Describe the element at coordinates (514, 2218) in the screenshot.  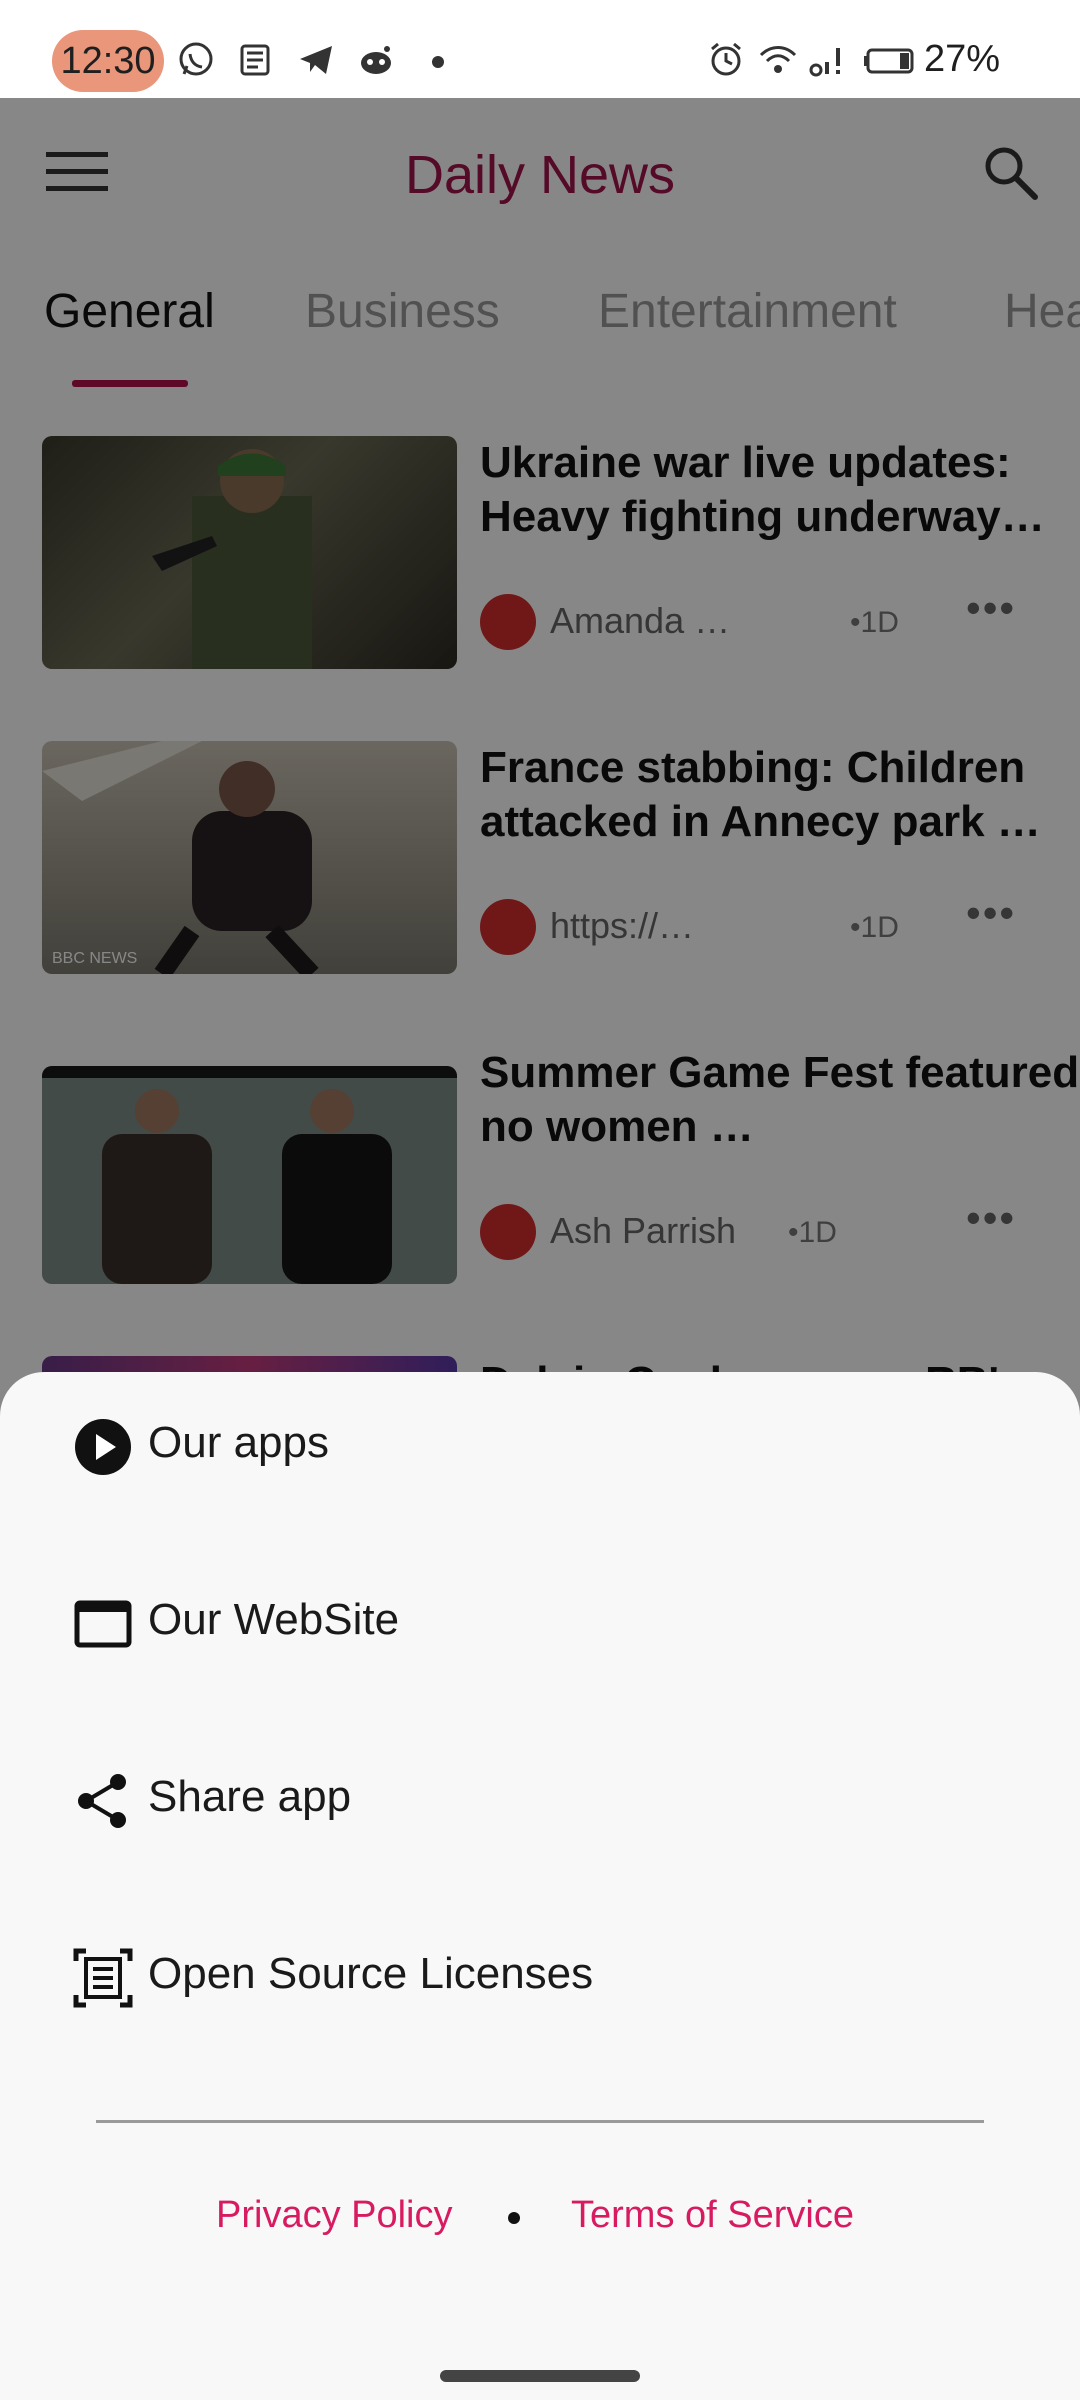
I see `separator-dot` at that location.